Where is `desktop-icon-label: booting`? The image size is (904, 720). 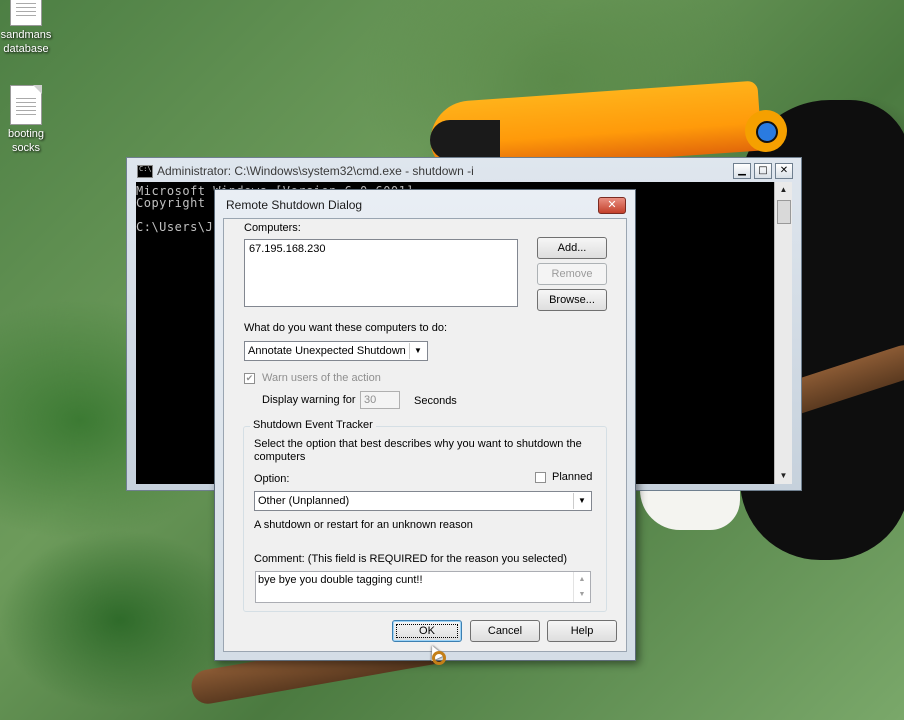 desktop-icon-label: booting is located at coordinates (26, 134).